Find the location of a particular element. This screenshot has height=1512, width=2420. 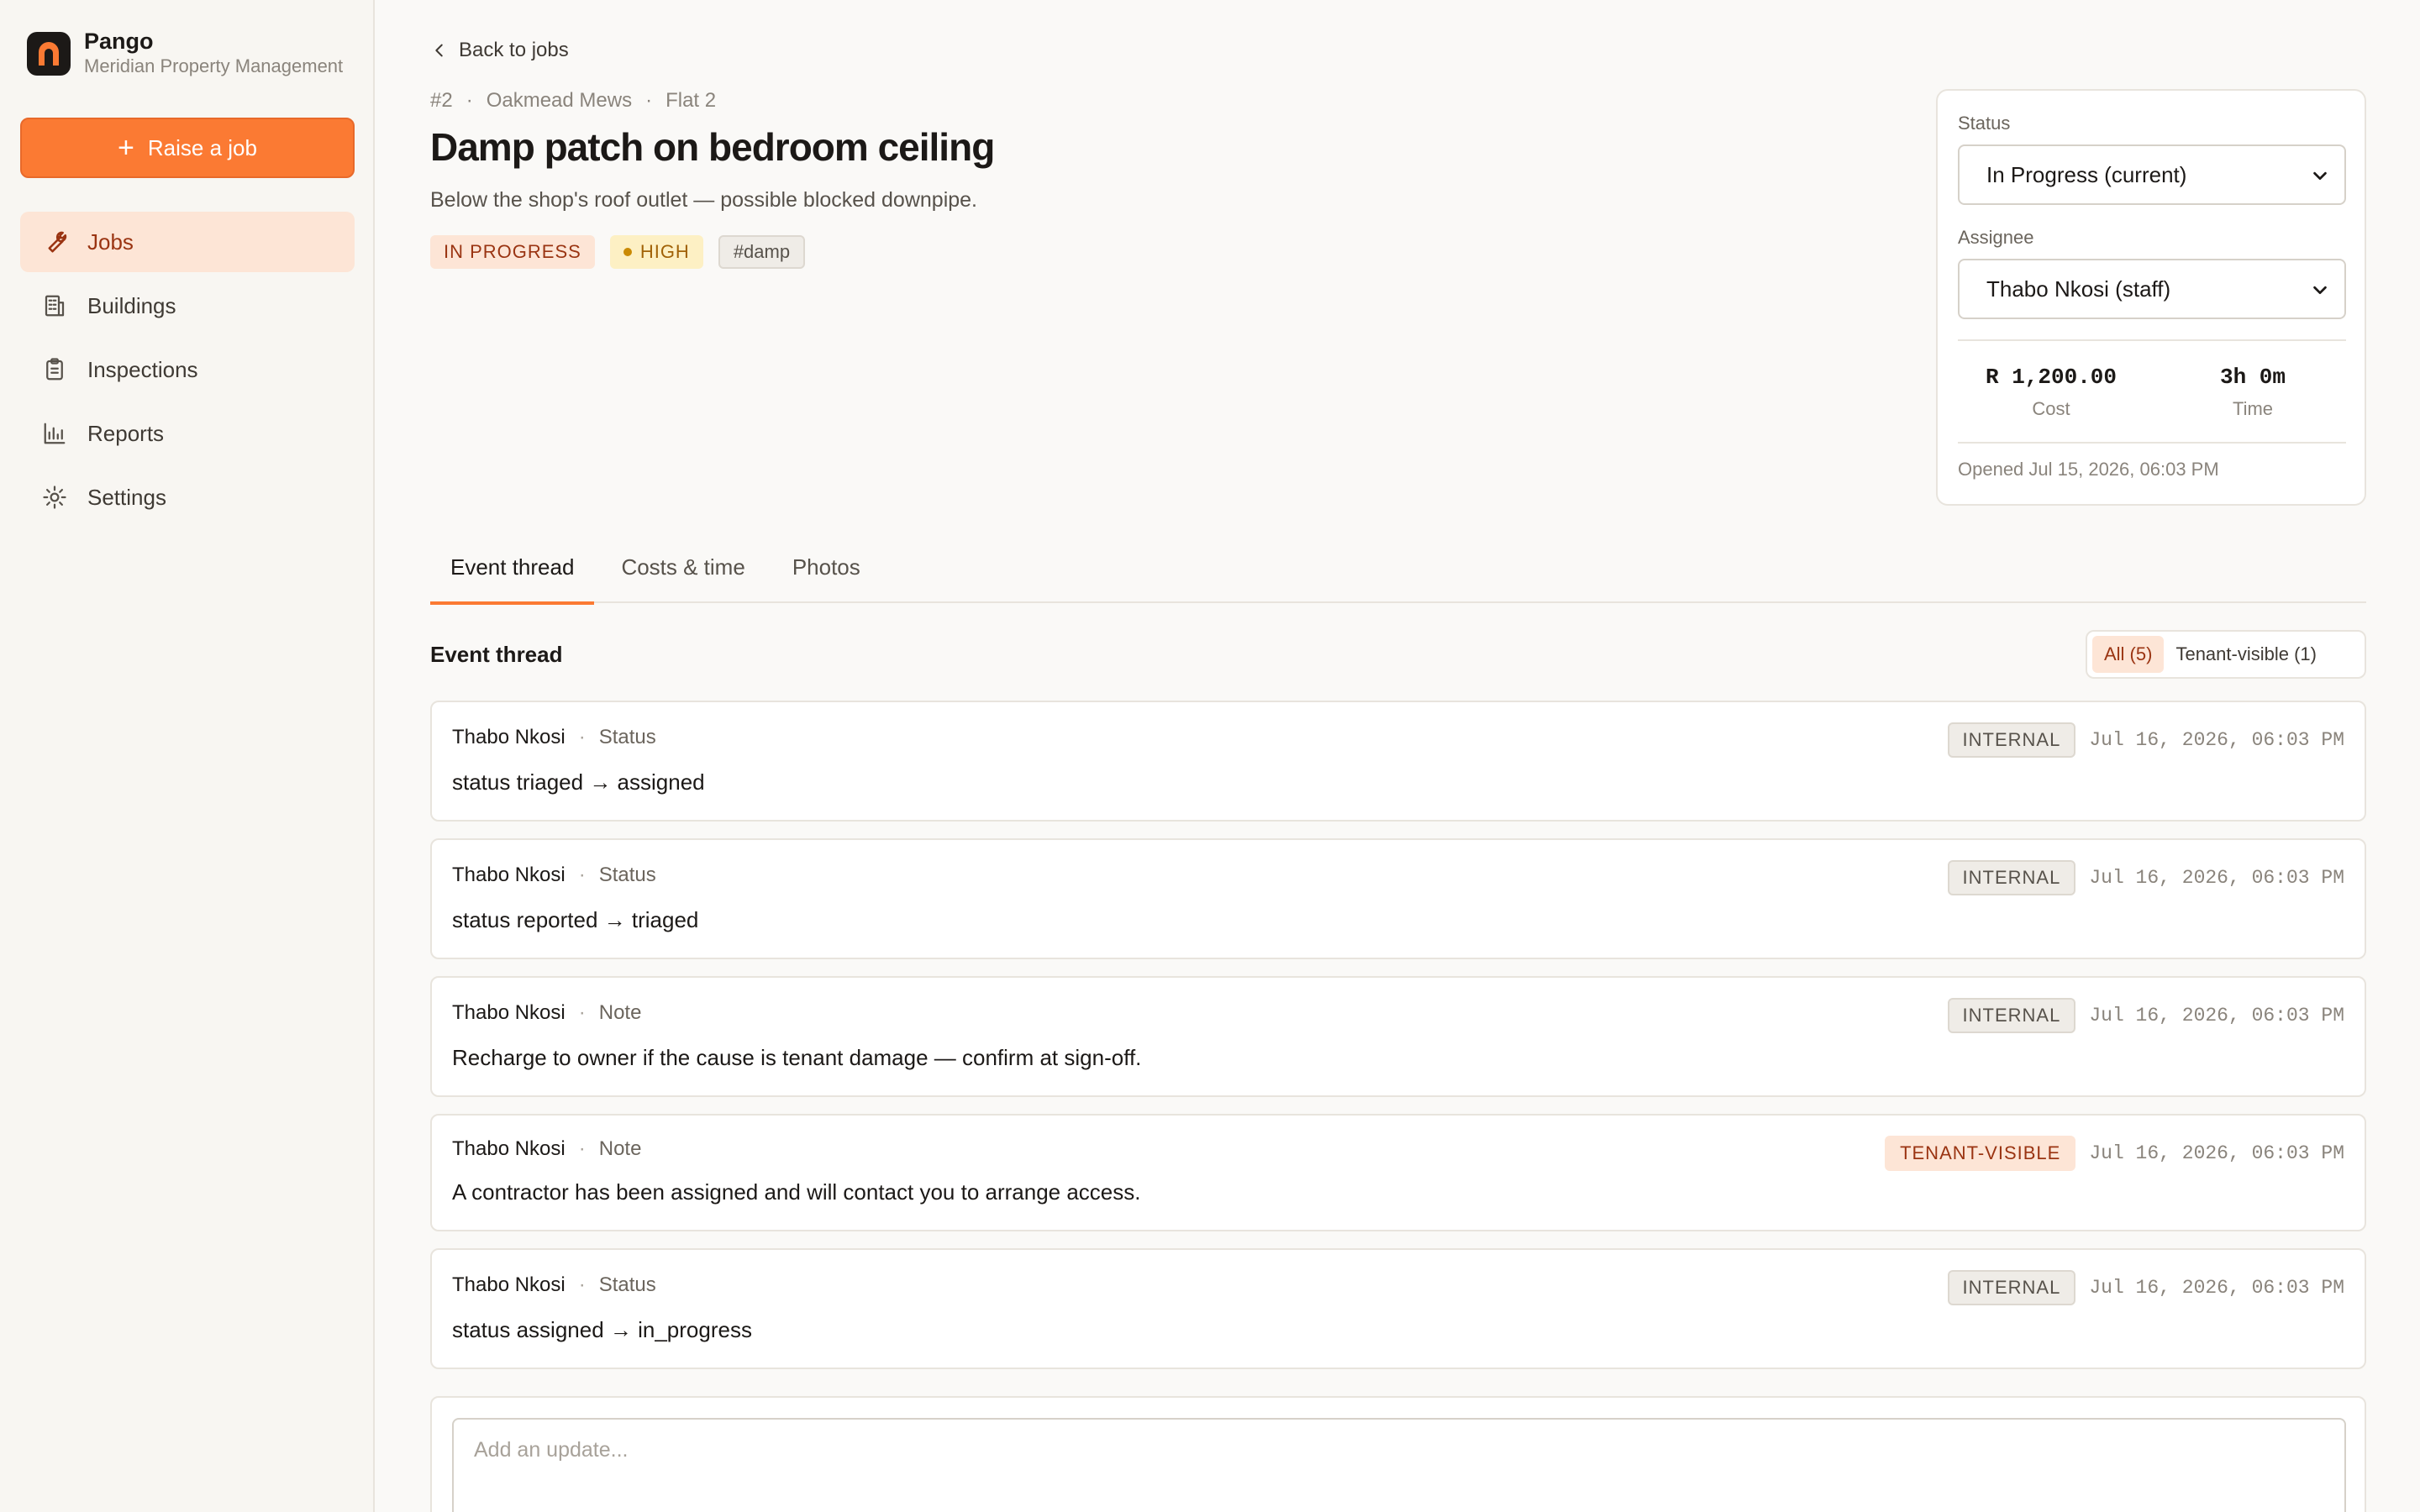

job-tags: IN PROGRESS HIGH #damp is located at coordinates (625, 252).